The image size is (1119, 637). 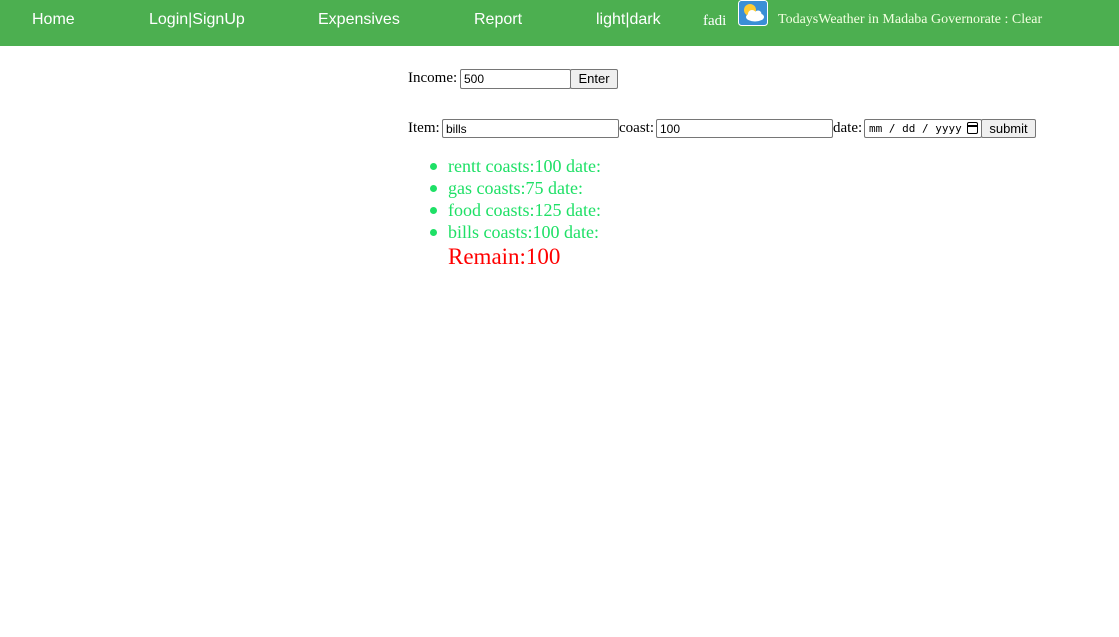 What do you see at coordinates (524, 210) in the screenshot?
I see `list-item-text: food coasts:125 date:` at bounding box center [524, 210].